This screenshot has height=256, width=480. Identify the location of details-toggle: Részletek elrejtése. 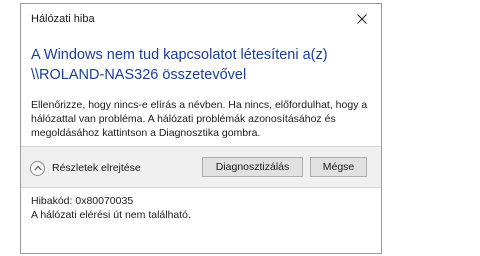
(85, 168).